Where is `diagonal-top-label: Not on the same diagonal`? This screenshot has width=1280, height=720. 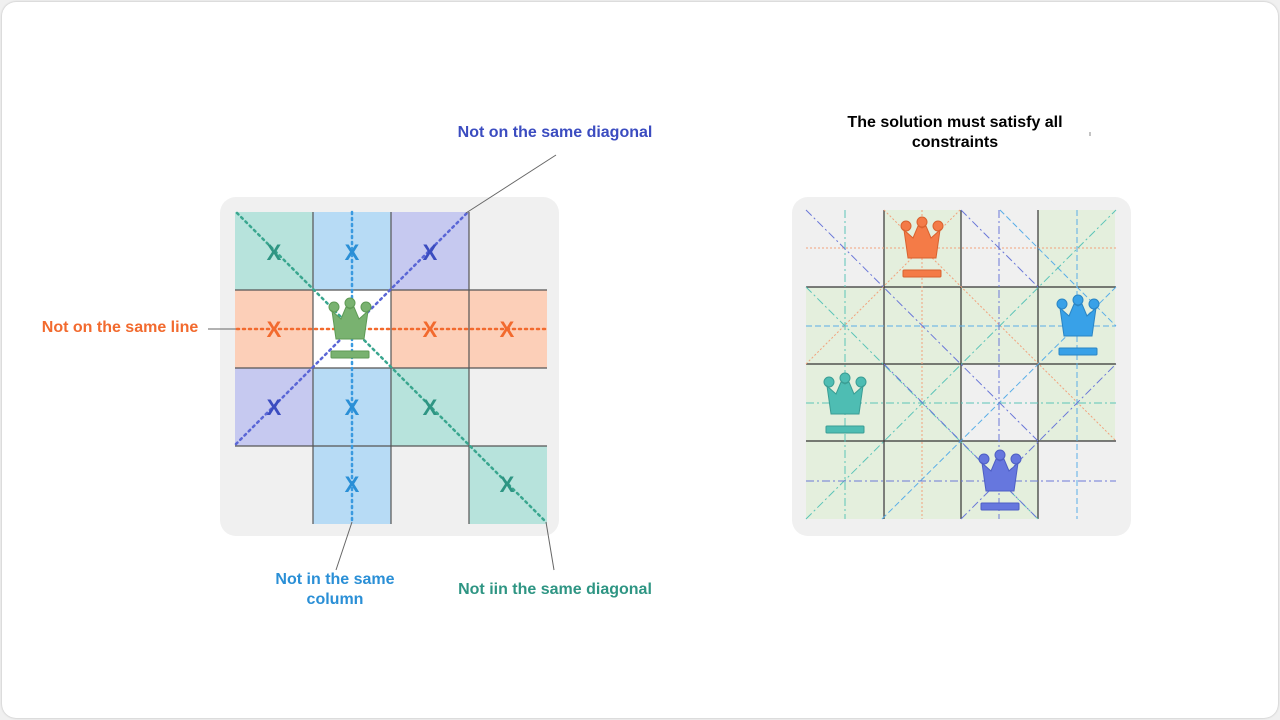 diagonal-top-label: Not on the same diagonal is located at coordinates (555, 132).